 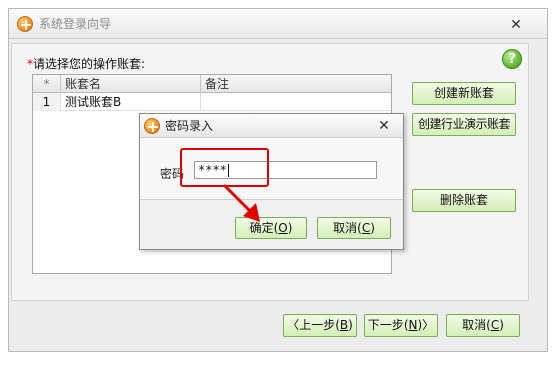 I want to click on prev-step-label: 上一步, so click(x=317, y=325).